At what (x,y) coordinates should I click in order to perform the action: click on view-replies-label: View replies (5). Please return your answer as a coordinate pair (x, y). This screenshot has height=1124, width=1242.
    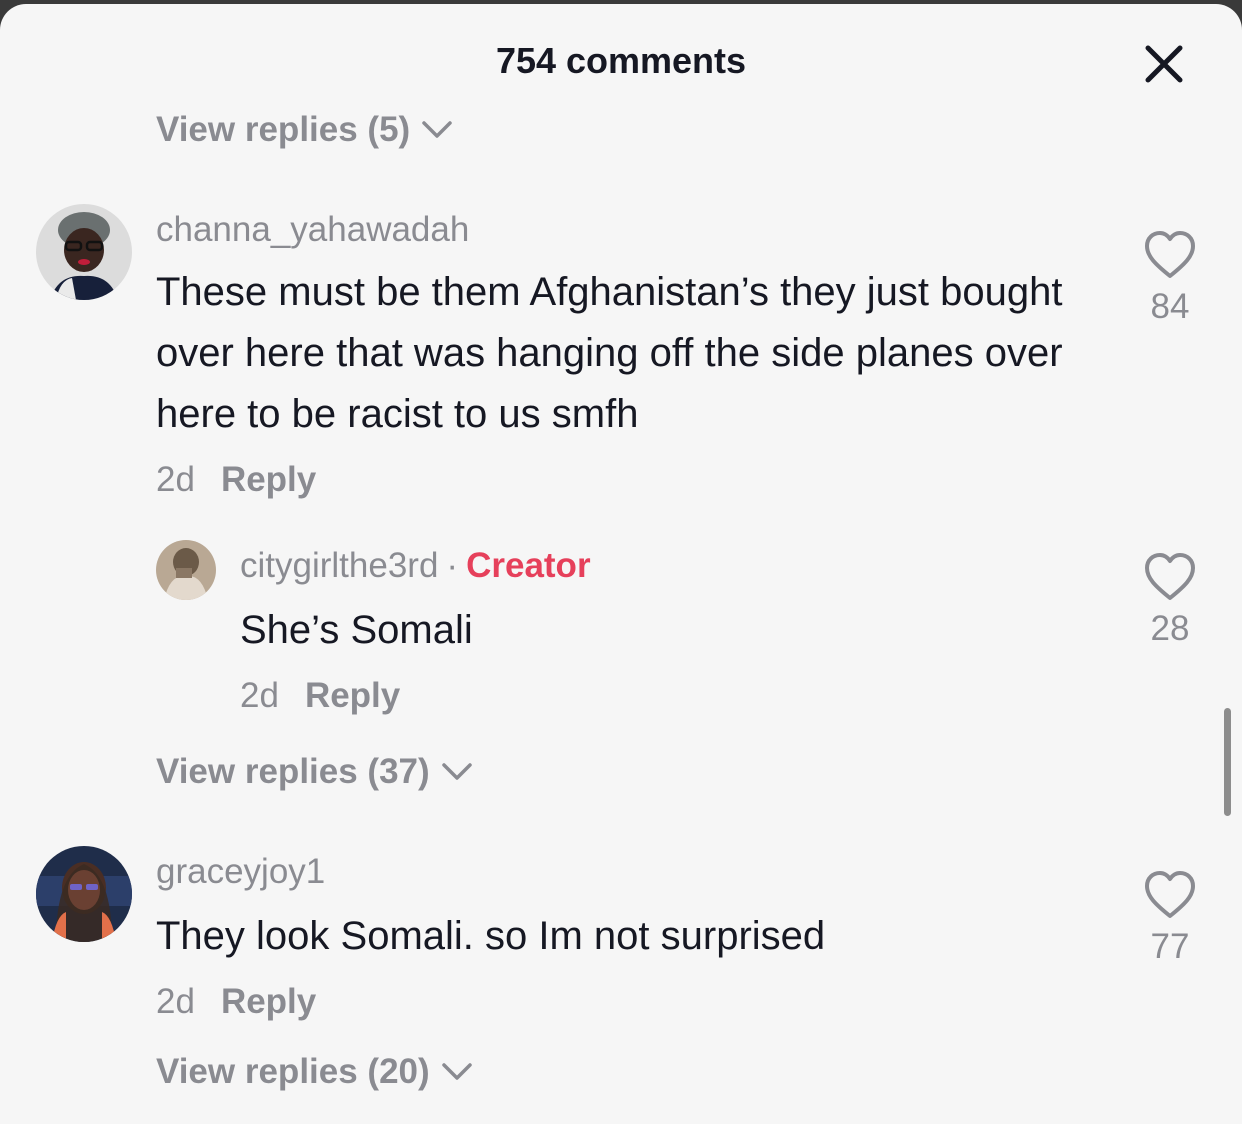
    Looking at the image, I should click on (283, 129).